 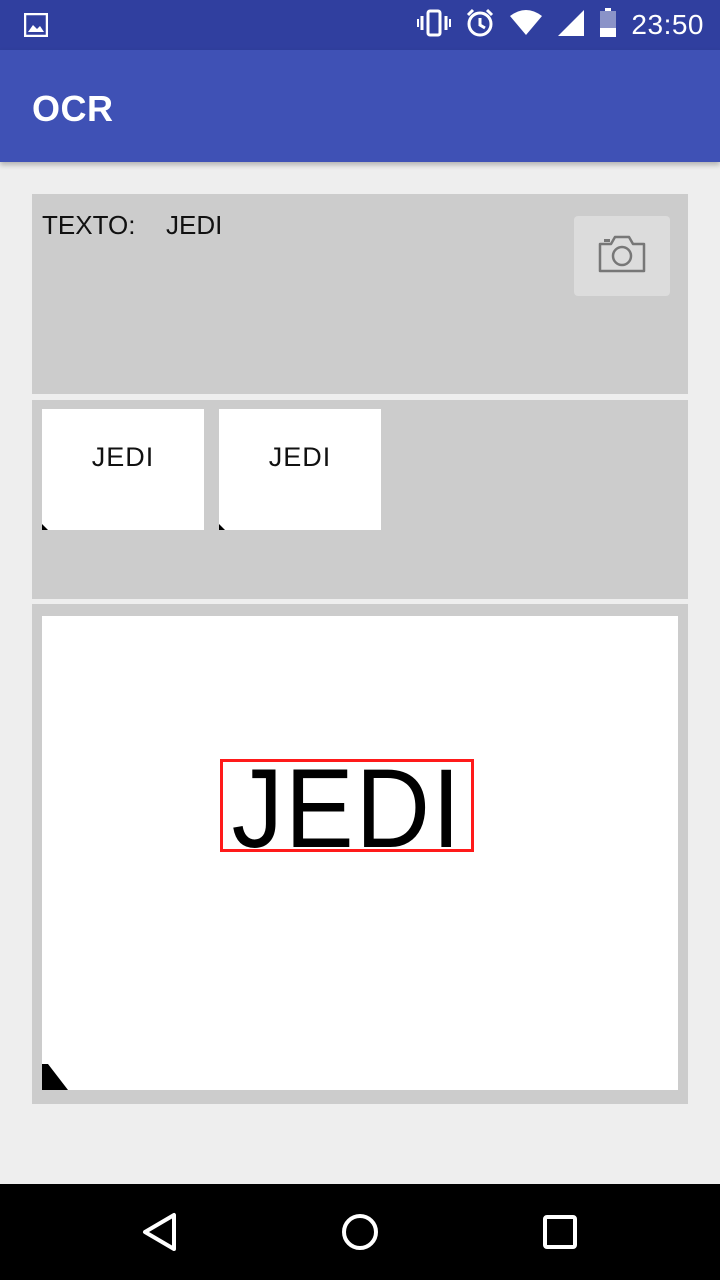 I want to click on status-icons: 23:50, so click(x=560, y=25).